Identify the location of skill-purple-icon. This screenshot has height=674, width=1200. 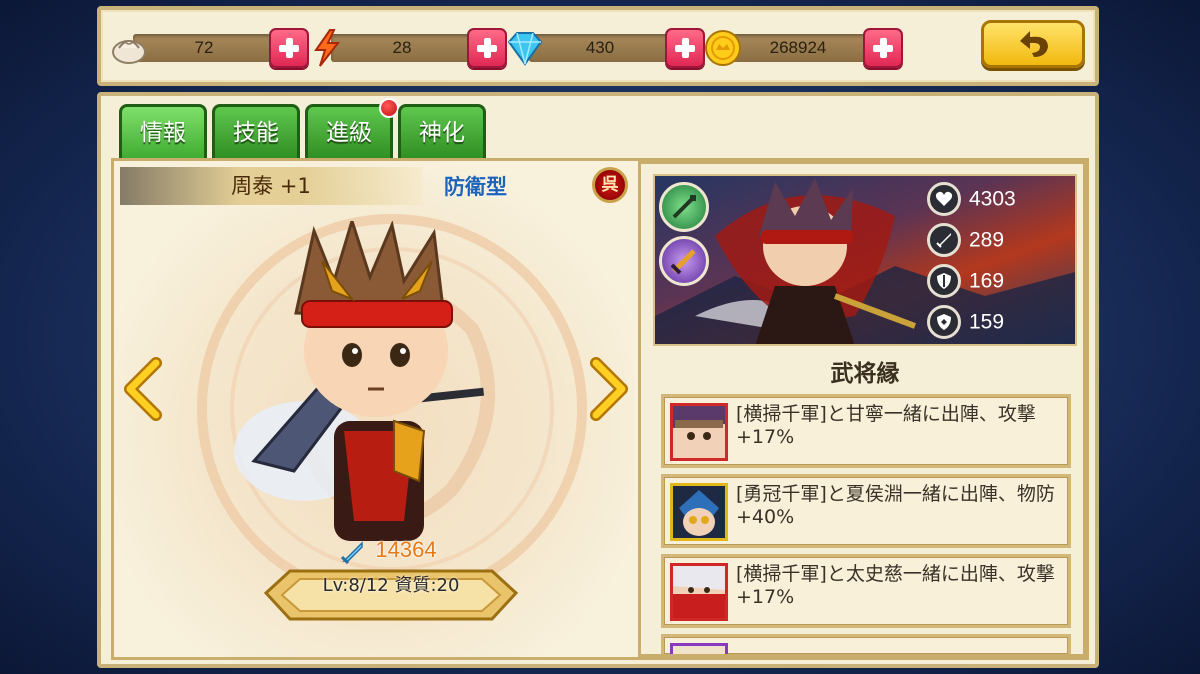
(684, 261).